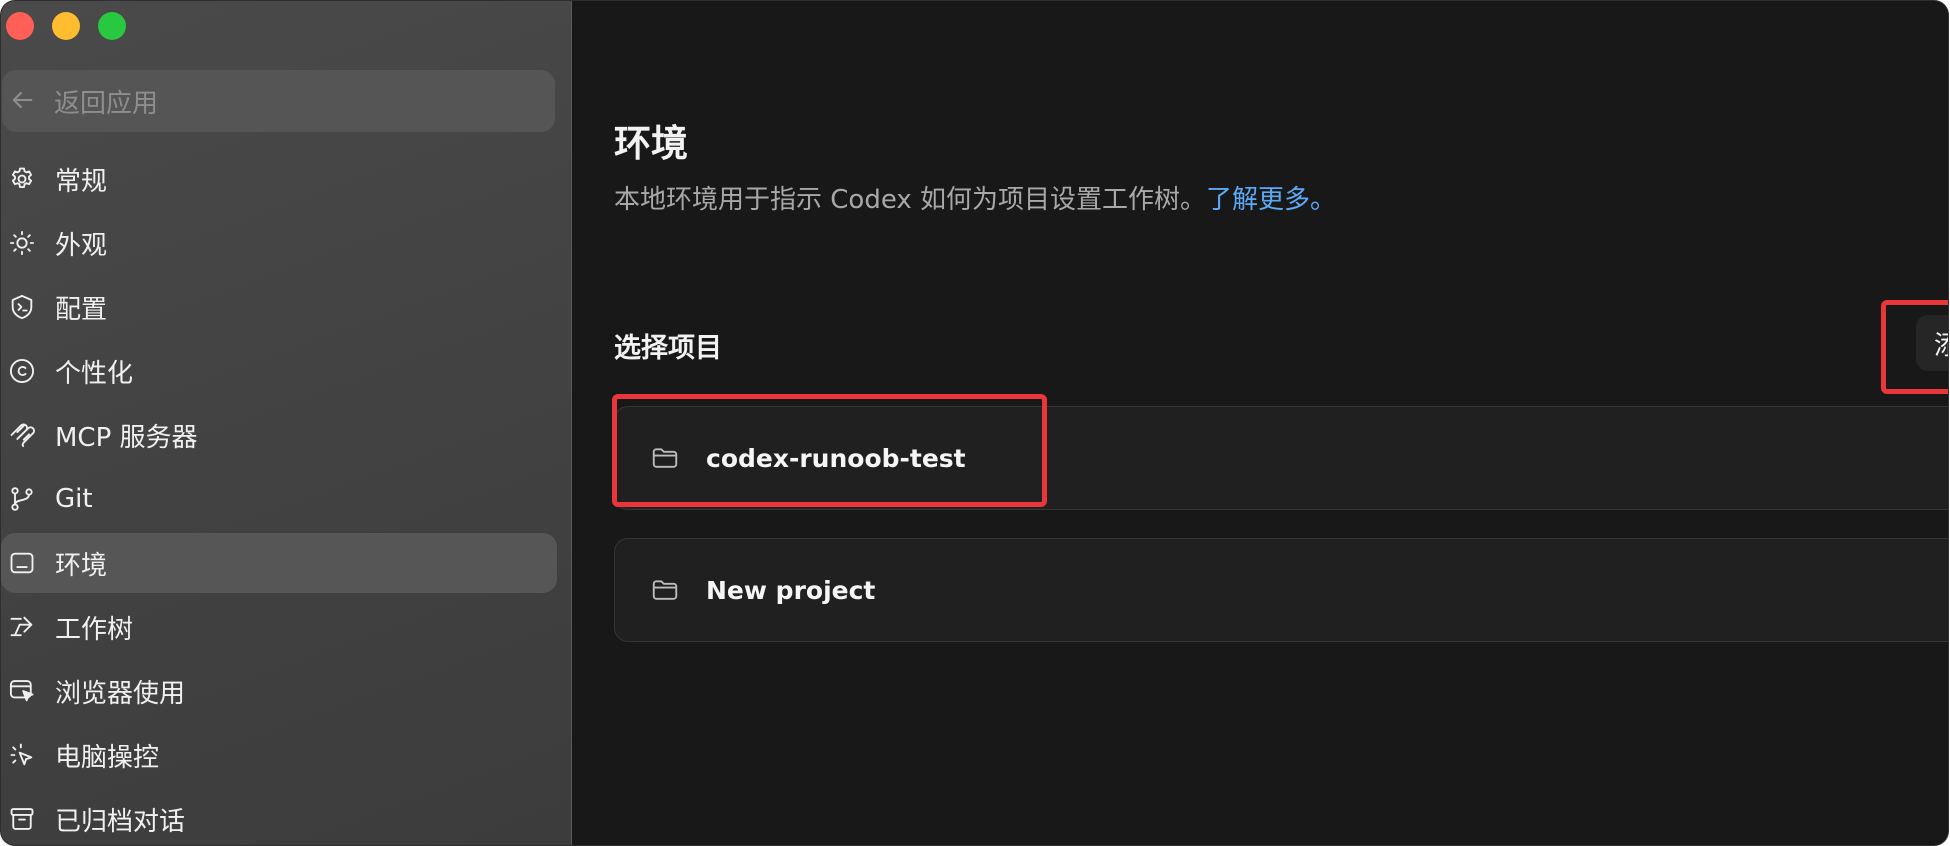 The height and width of the screenshot is (846, 1950). I want to click on sidebar-item-general: 常规, so click(279, 179).